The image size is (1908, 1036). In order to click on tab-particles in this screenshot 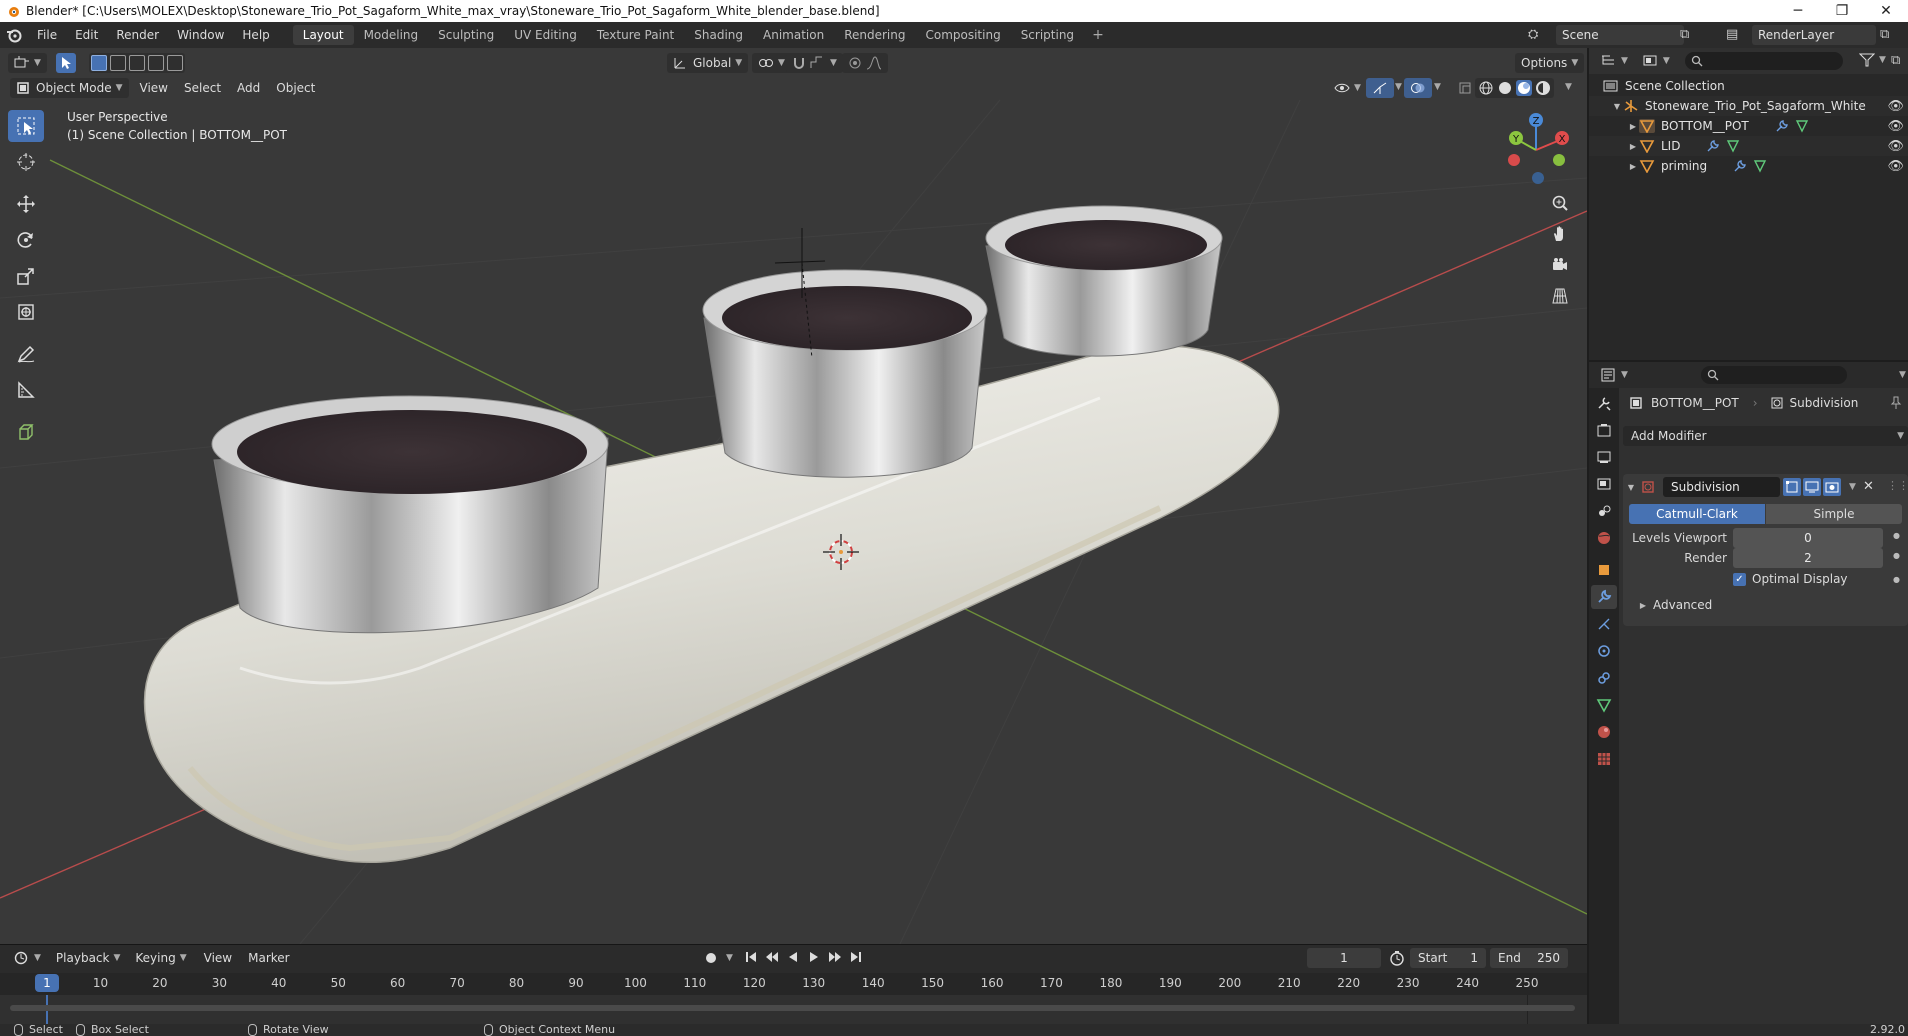, I will do `click(1604, 624)`.